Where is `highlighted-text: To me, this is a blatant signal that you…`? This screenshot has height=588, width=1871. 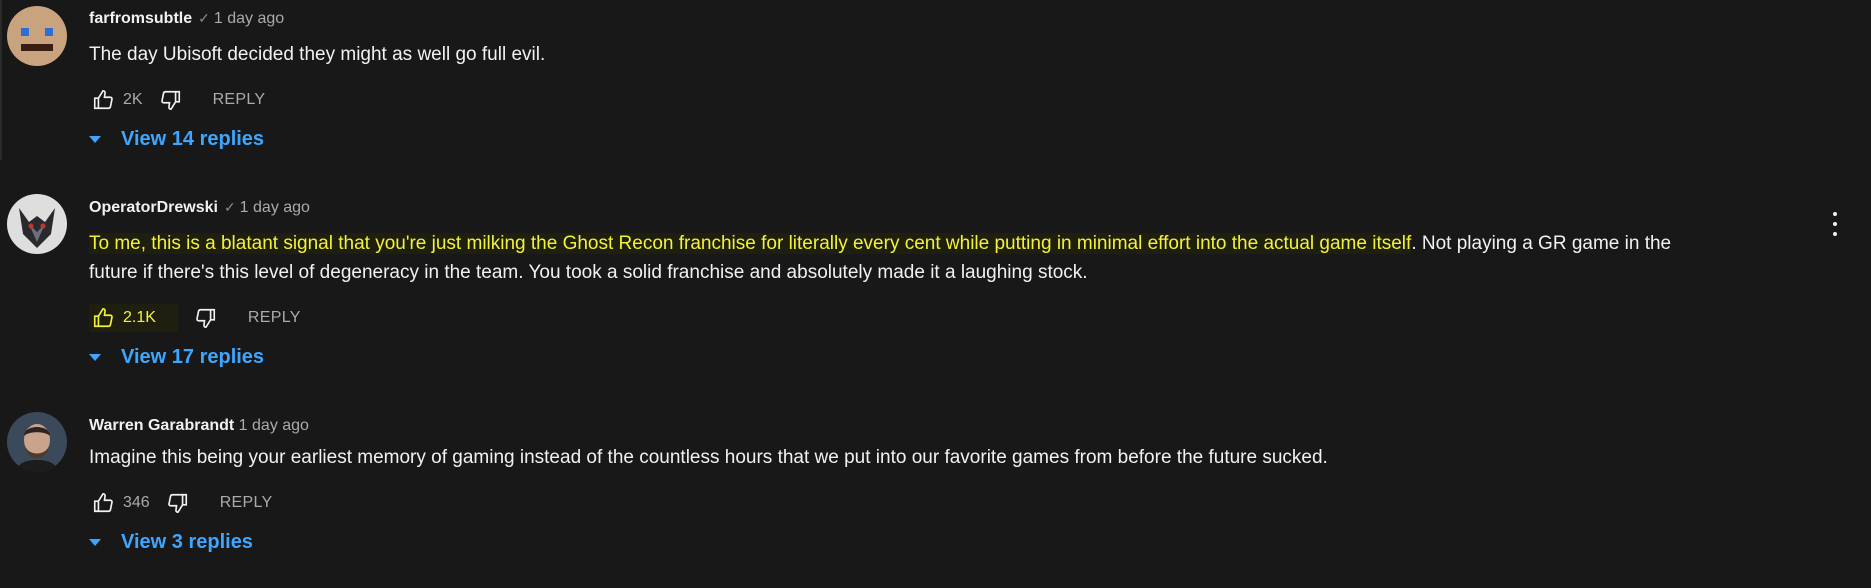
highlighted-text: To me, this is a blatant signal that you… is located at coordinates (750, 243).